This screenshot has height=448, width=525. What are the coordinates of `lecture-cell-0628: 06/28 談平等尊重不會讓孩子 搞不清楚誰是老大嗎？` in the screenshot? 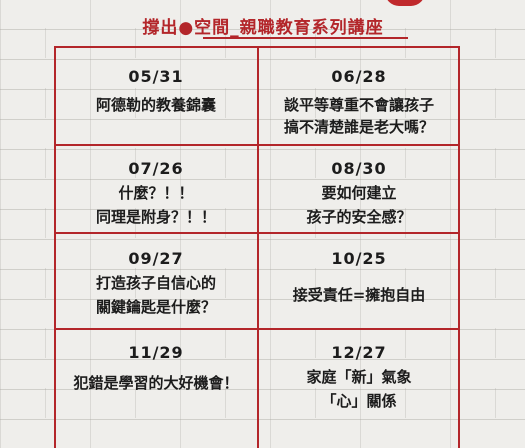 It's located at (359, 102).